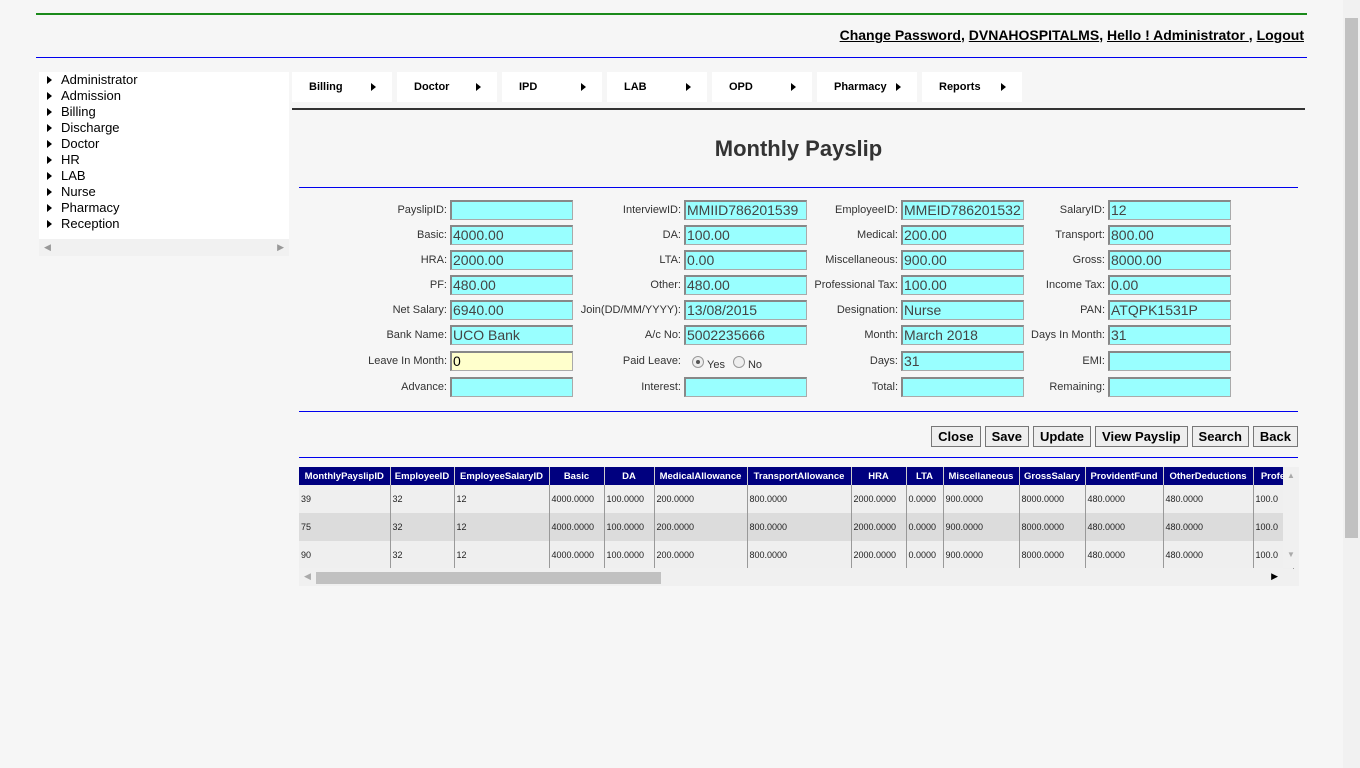 This screenshot has height=768, width=1360. What do you see at coordinates (671, 235) in the screenshot?
I see `da-label: DA:` at bounding box center [671, 235].